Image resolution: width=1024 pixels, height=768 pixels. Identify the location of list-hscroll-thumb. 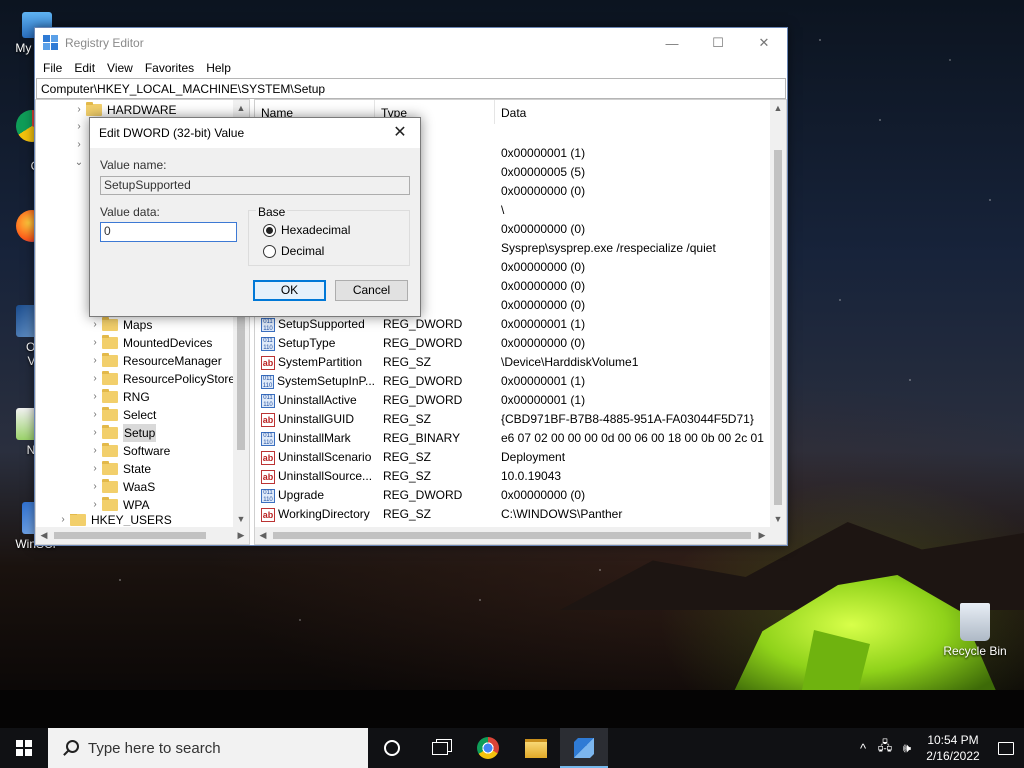
(512, 535).